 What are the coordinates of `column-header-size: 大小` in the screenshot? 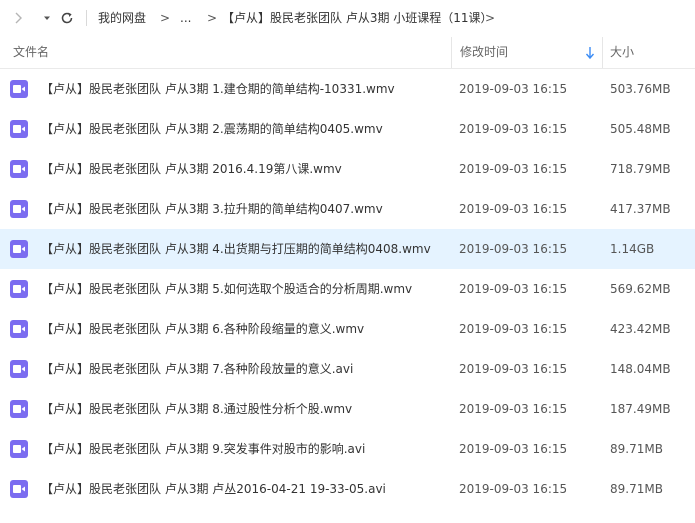 It's located at (622, 52).